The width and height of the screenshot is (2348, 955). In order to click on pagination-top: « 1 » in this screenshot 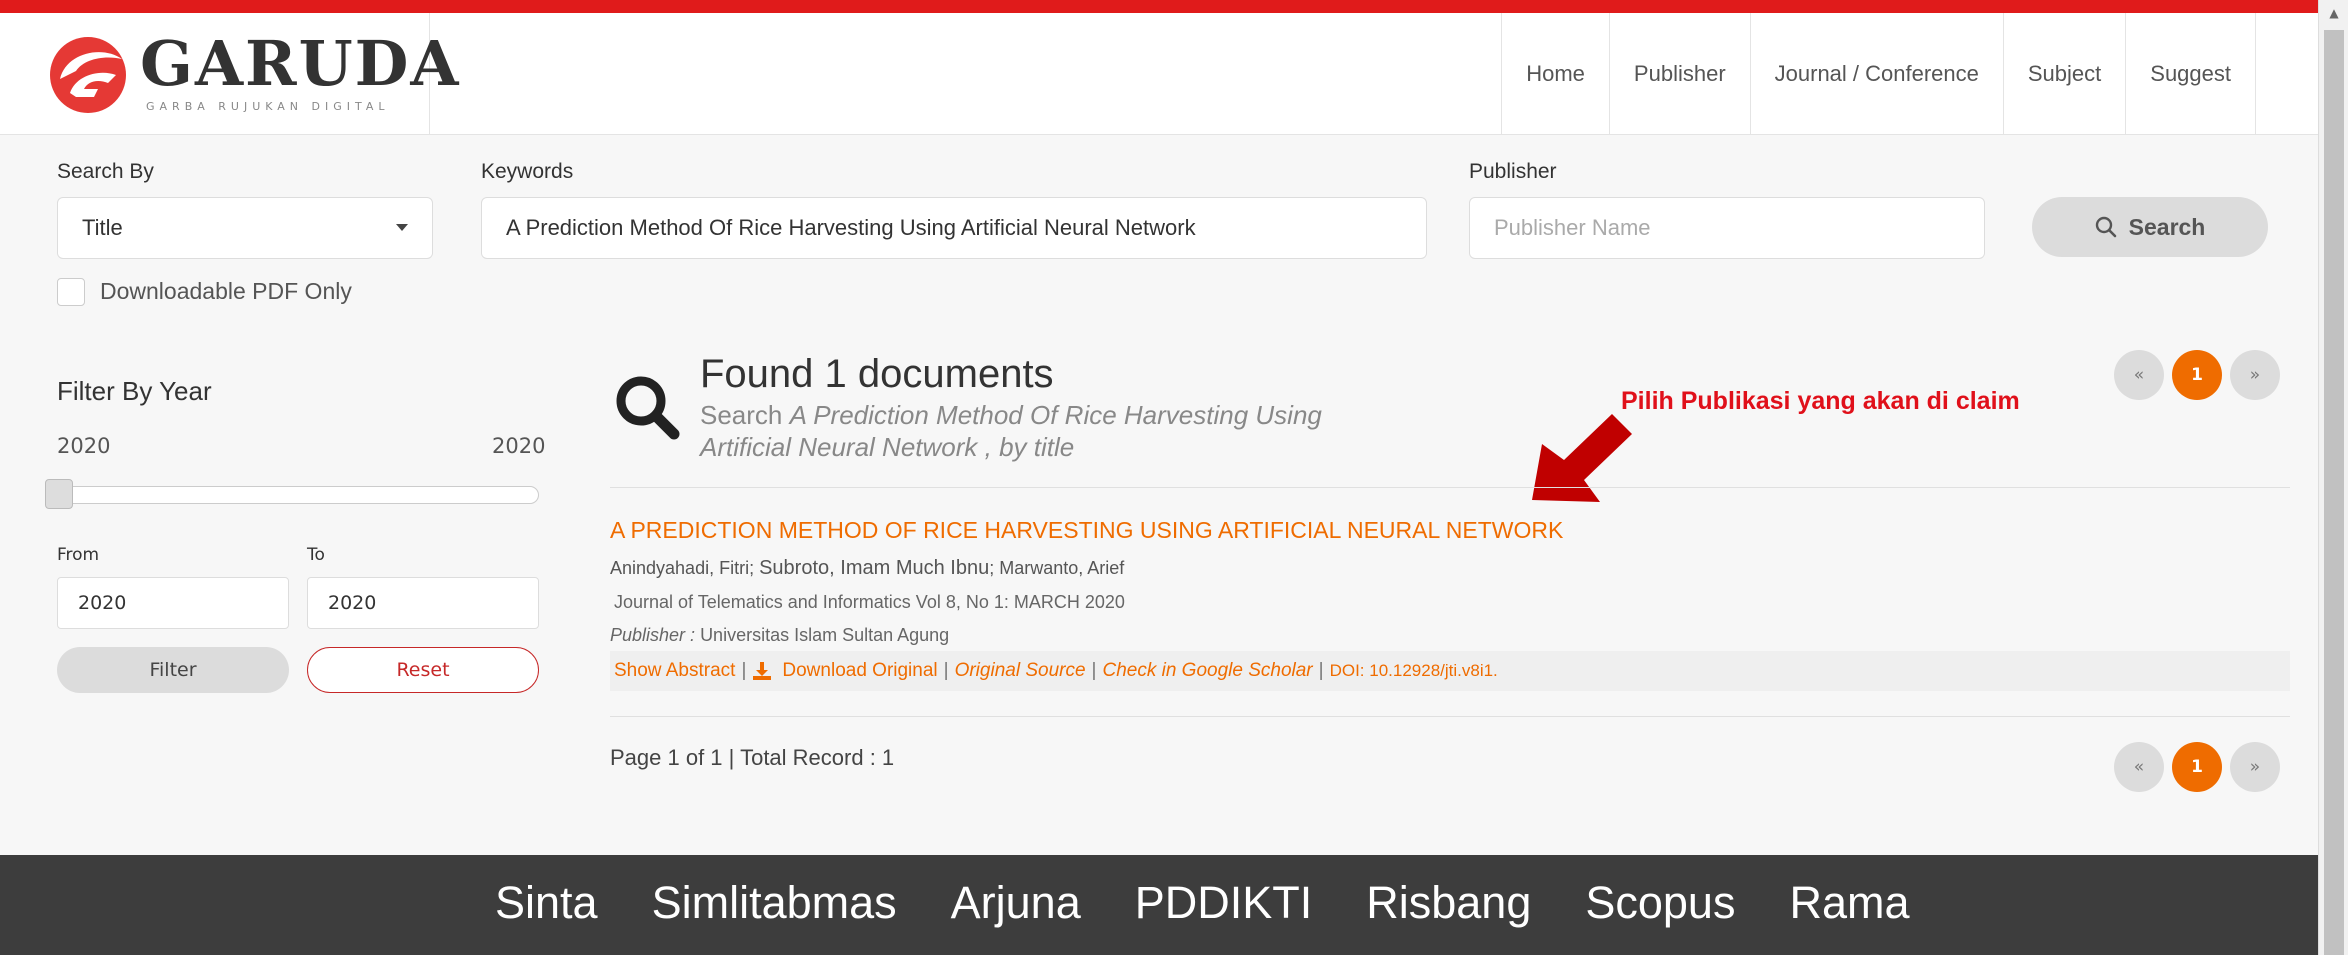, I will do `click(2197, 375)`.